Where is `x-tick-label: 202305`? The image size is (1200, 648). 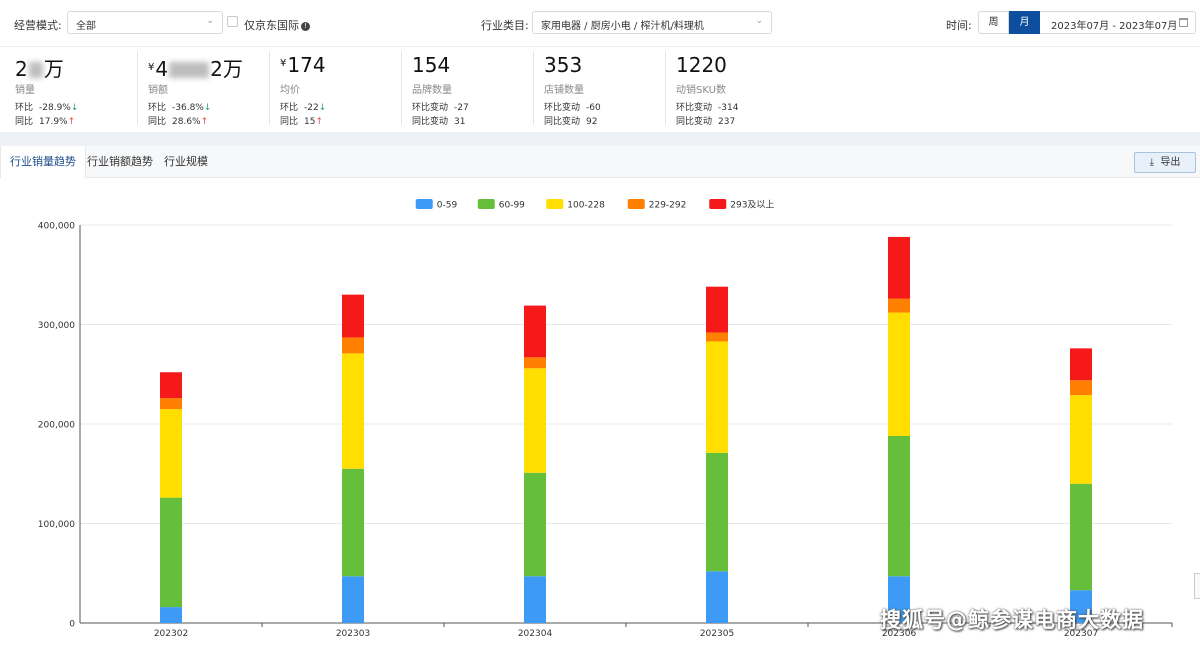 x-tick-label: 202305 is located at coordinates (717, 634).